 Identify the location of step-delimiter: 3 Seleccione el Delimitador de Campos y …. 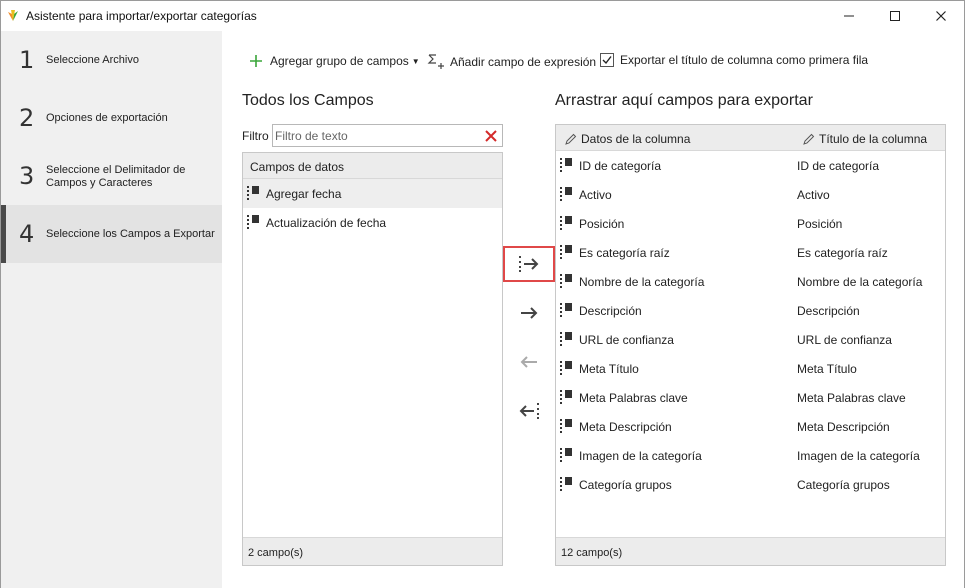
(111, 176).